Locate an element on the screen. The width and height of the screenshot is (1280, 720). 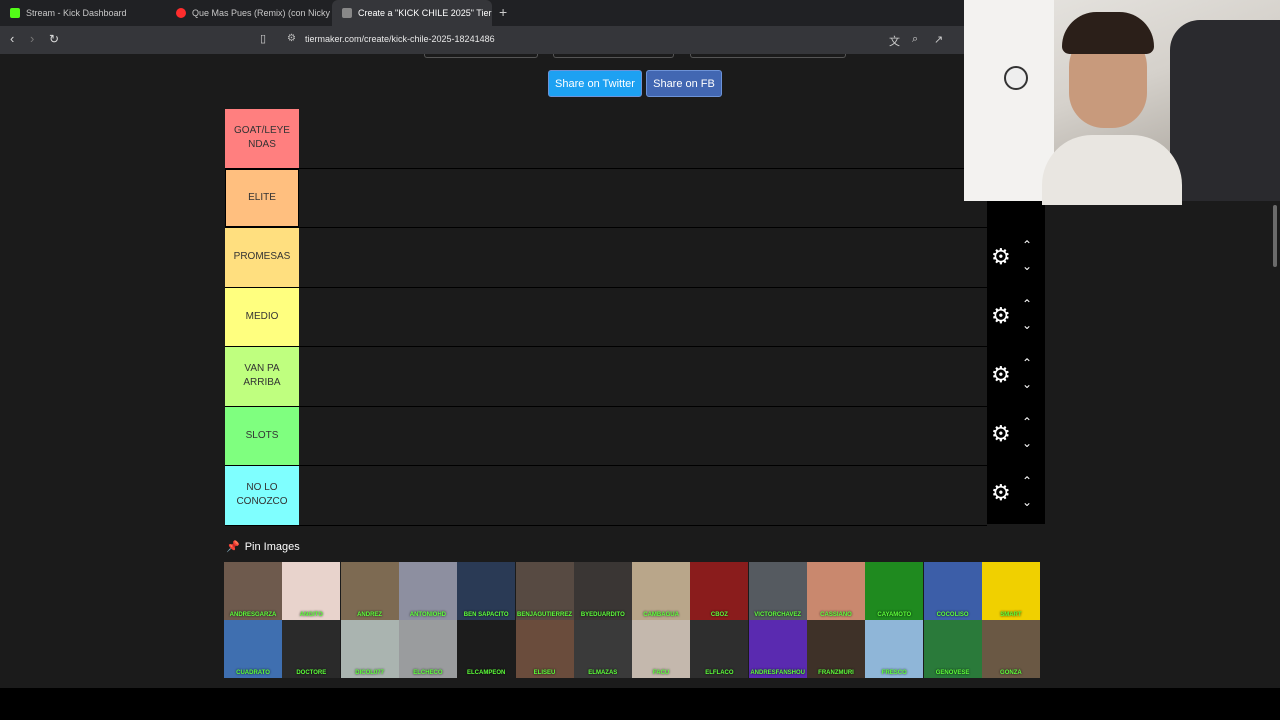
tier-row: GOAT/LEYE NDAS is located at coordinates (606, 139).